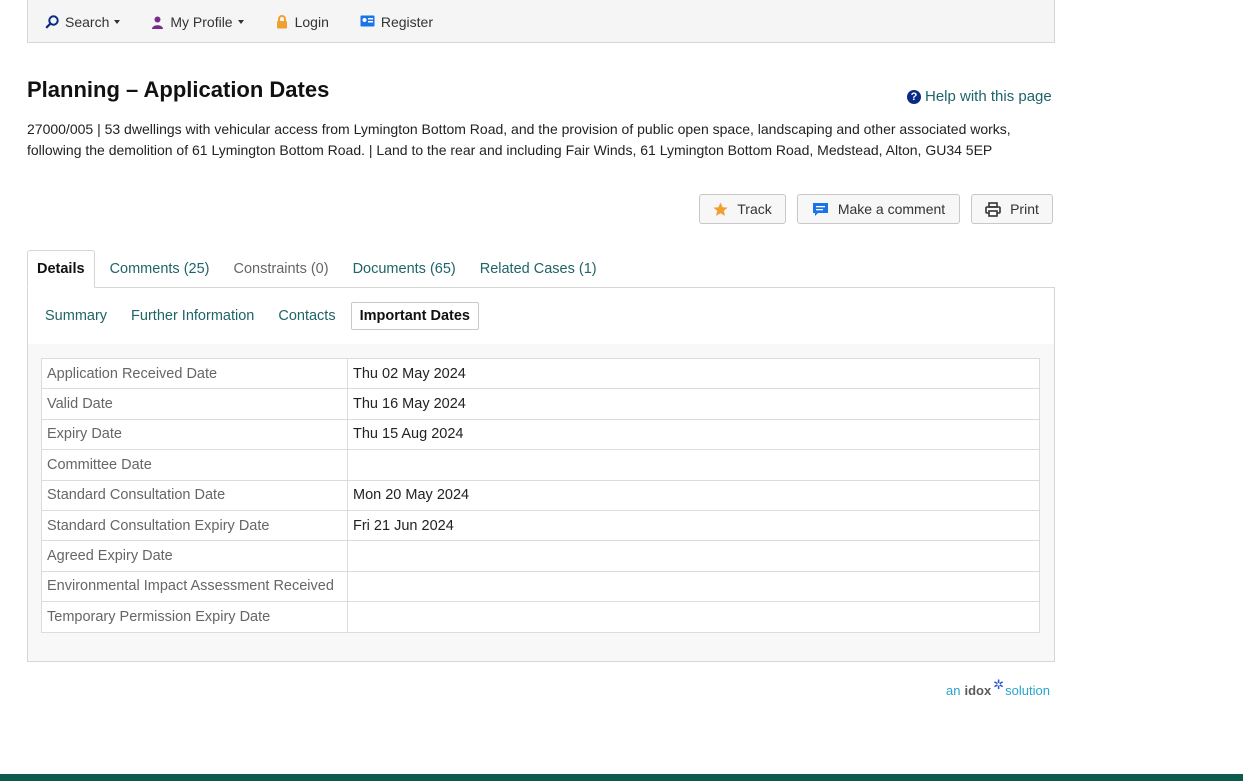  I want to click on nav-register-label: Register, so click(406, 22).